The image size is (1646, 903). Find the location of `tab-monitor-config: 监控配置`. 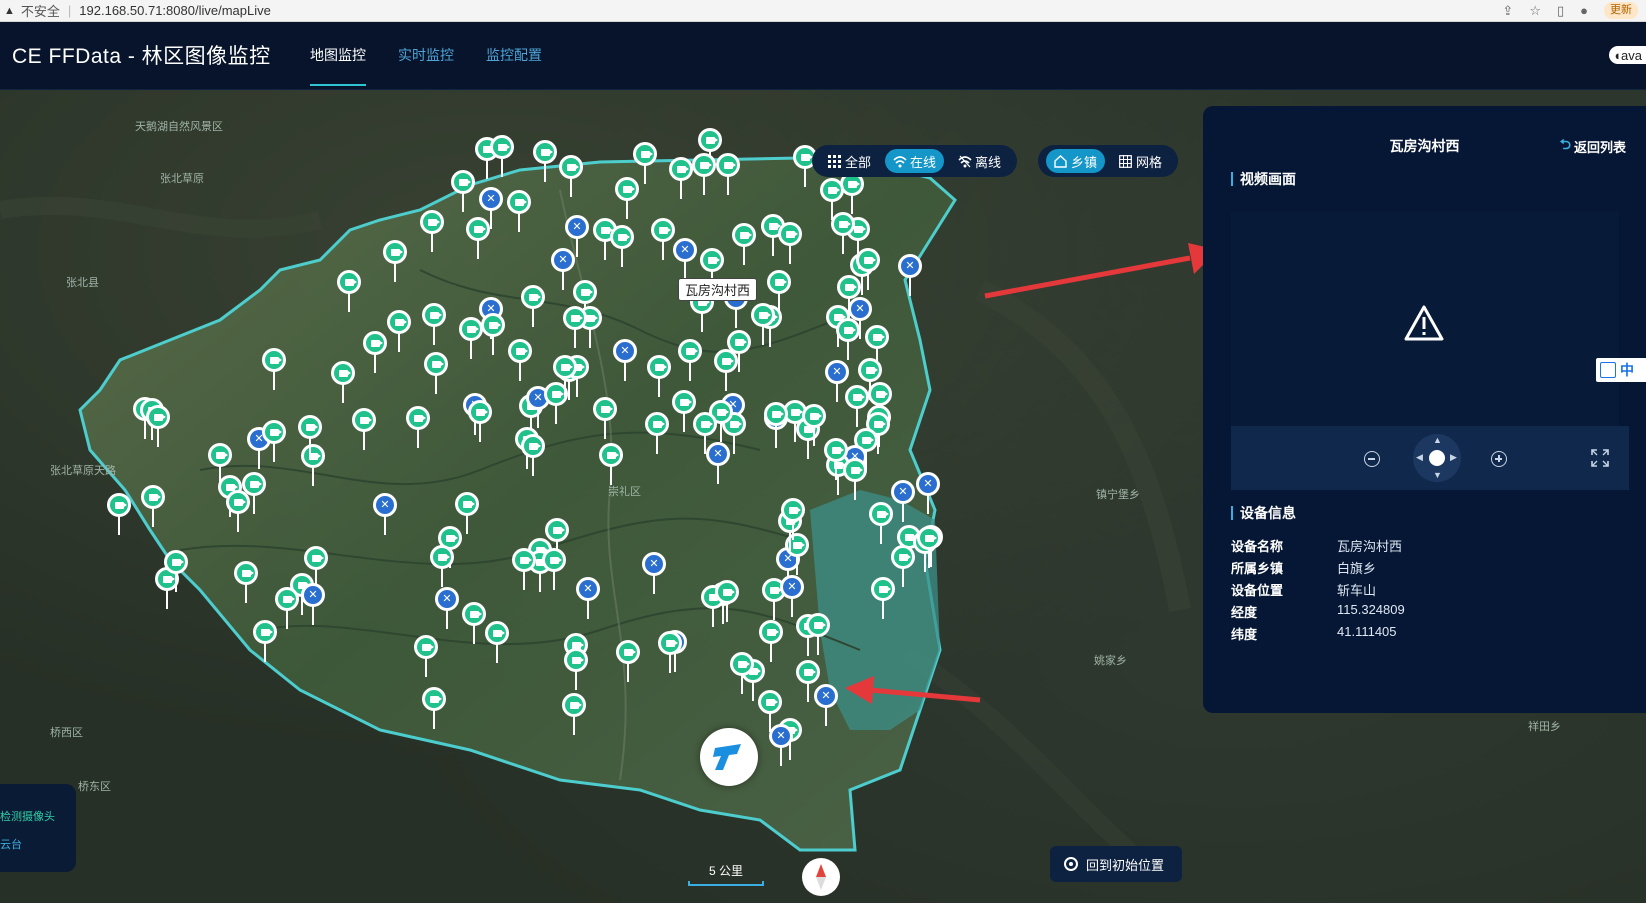

tab-monitor-config: 监控配置 is located at coordinates (514, 56).